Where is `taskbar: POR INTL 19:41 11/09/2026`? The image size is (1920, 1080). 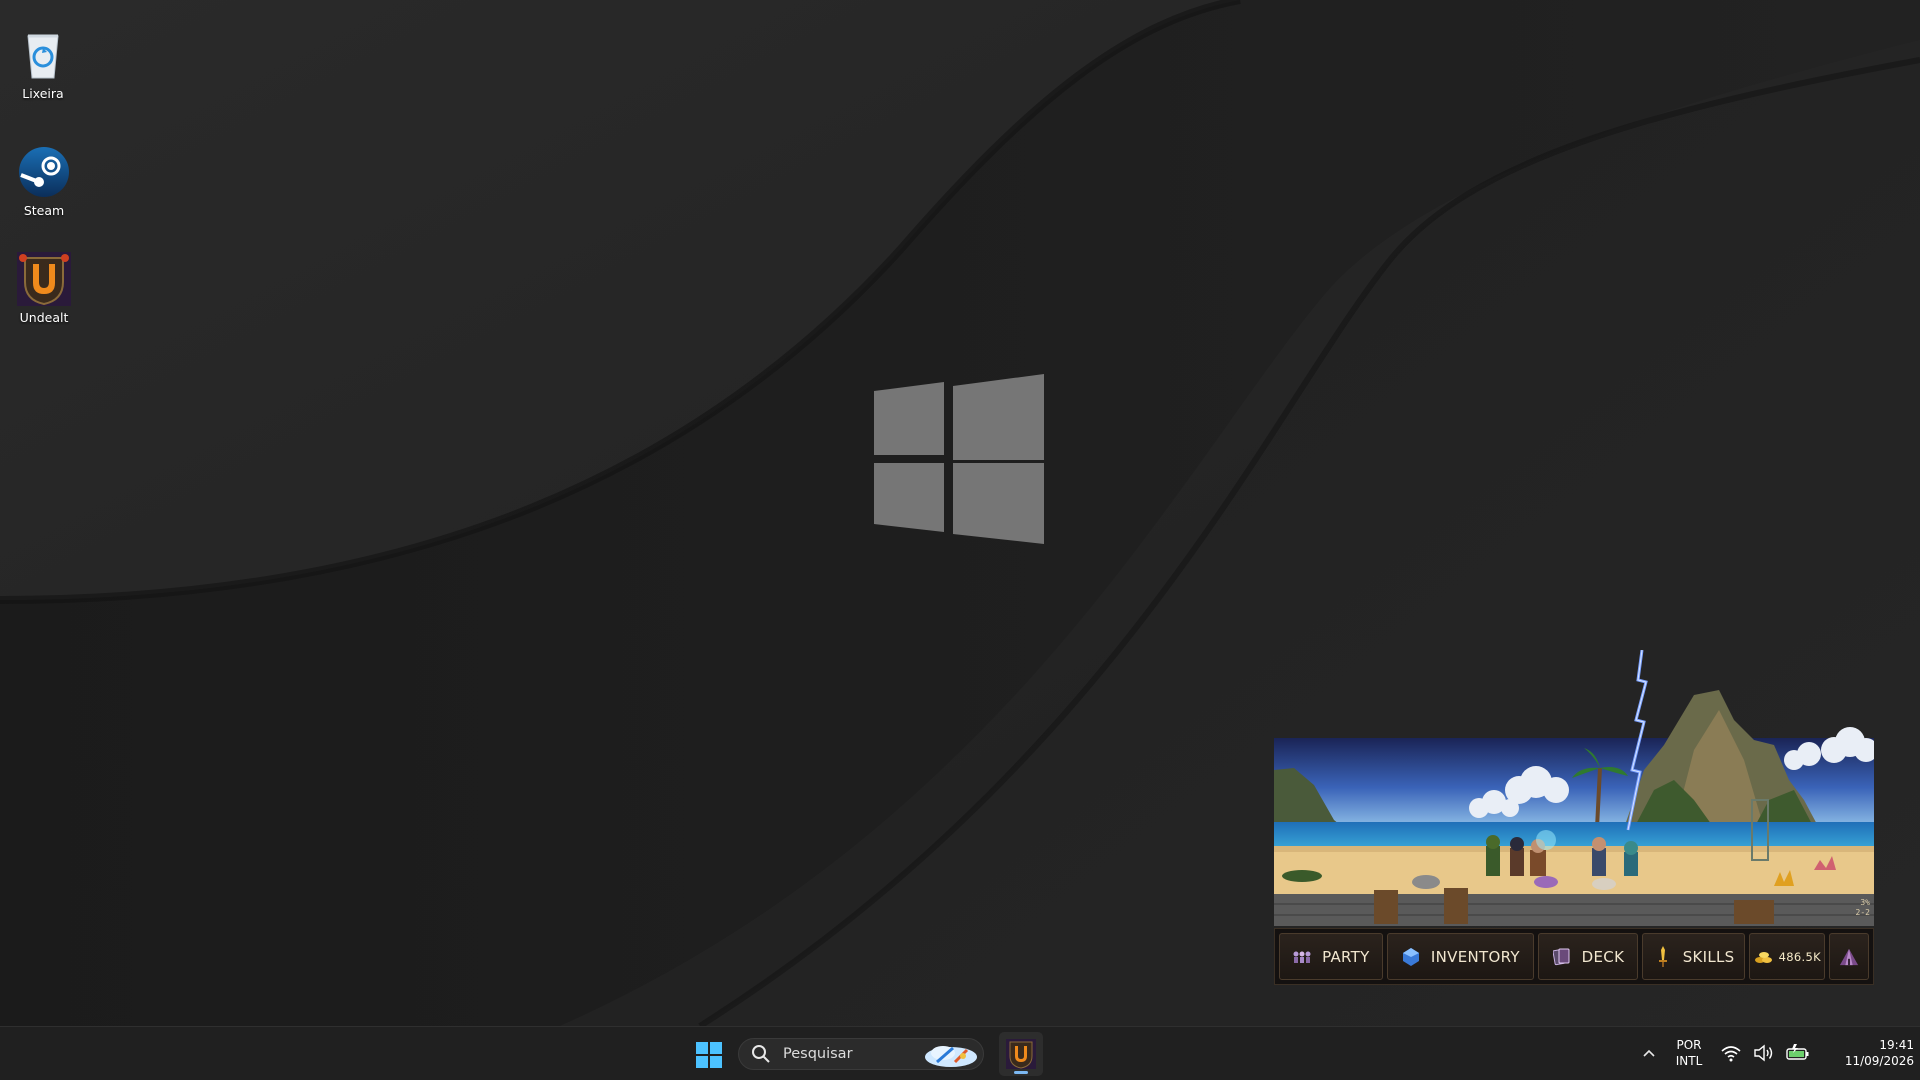
taskbar: POR INTL 19:41 11/09/2026 is located at coordinates (960, 1053).